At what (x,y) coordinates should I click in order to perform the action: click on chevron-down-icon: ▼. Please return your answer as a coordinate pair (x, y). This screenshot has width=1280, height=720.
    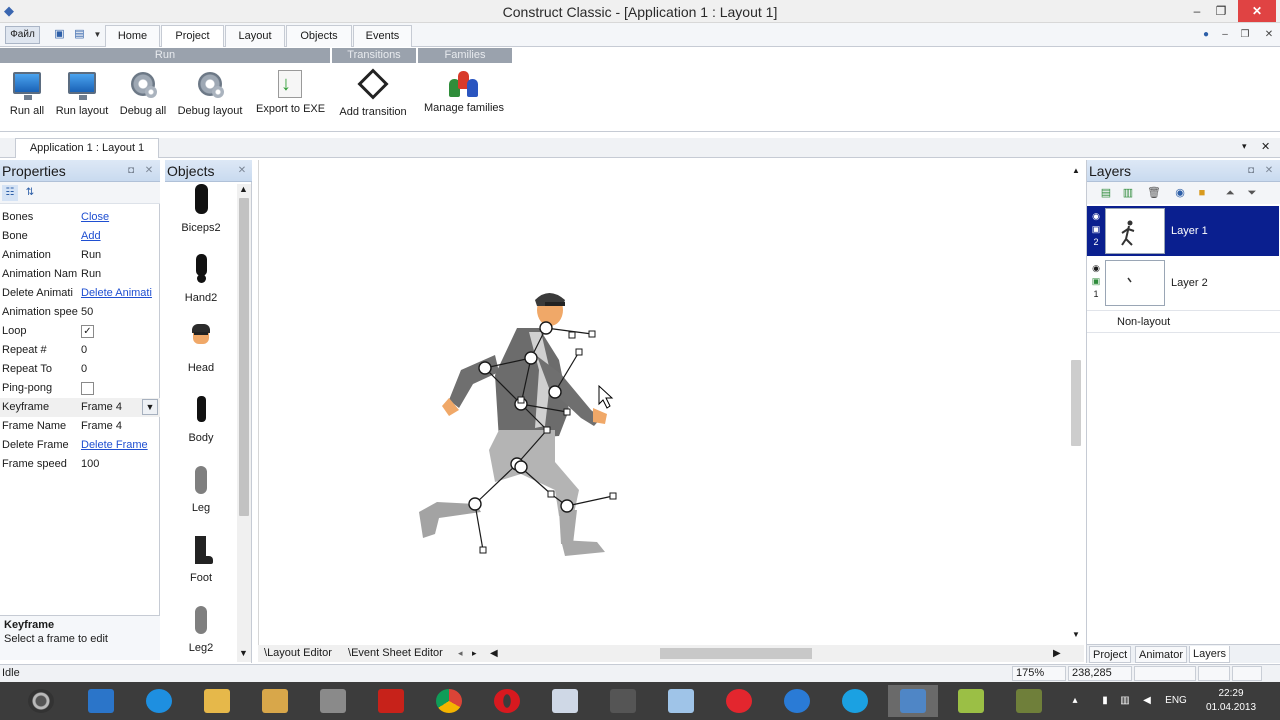
    Looking at the image, I should click on (150, 407).